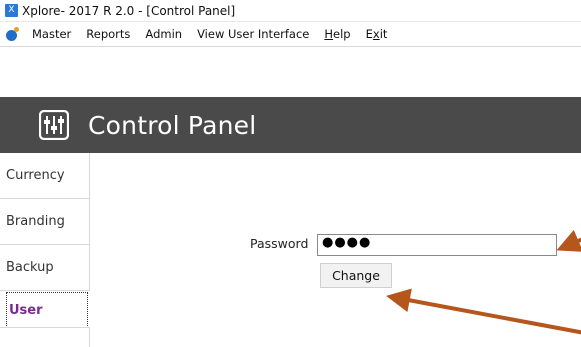  What do you see at coordinates (568, 240) in the screenshot?
I see `arrow-to-password` at bounding box center [568, 240].